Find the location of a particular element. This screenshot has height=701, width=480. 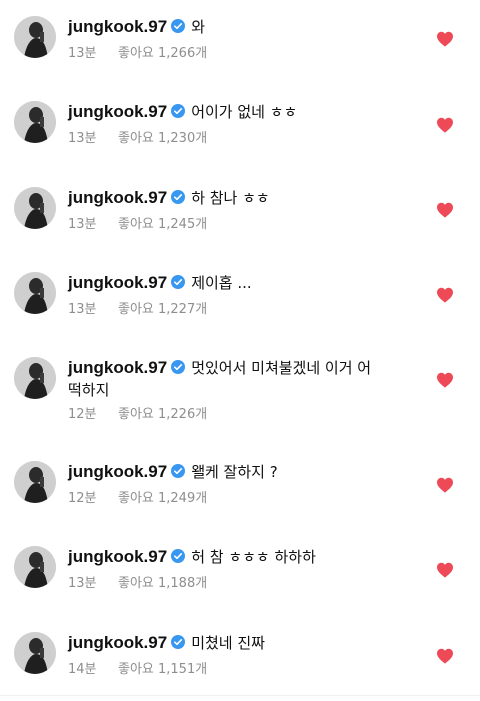

comment-item: jungkook.97 어이가 없네 ㅎㅎ 13분 좋아요 1,230개 is located at coordinates (240, 131).